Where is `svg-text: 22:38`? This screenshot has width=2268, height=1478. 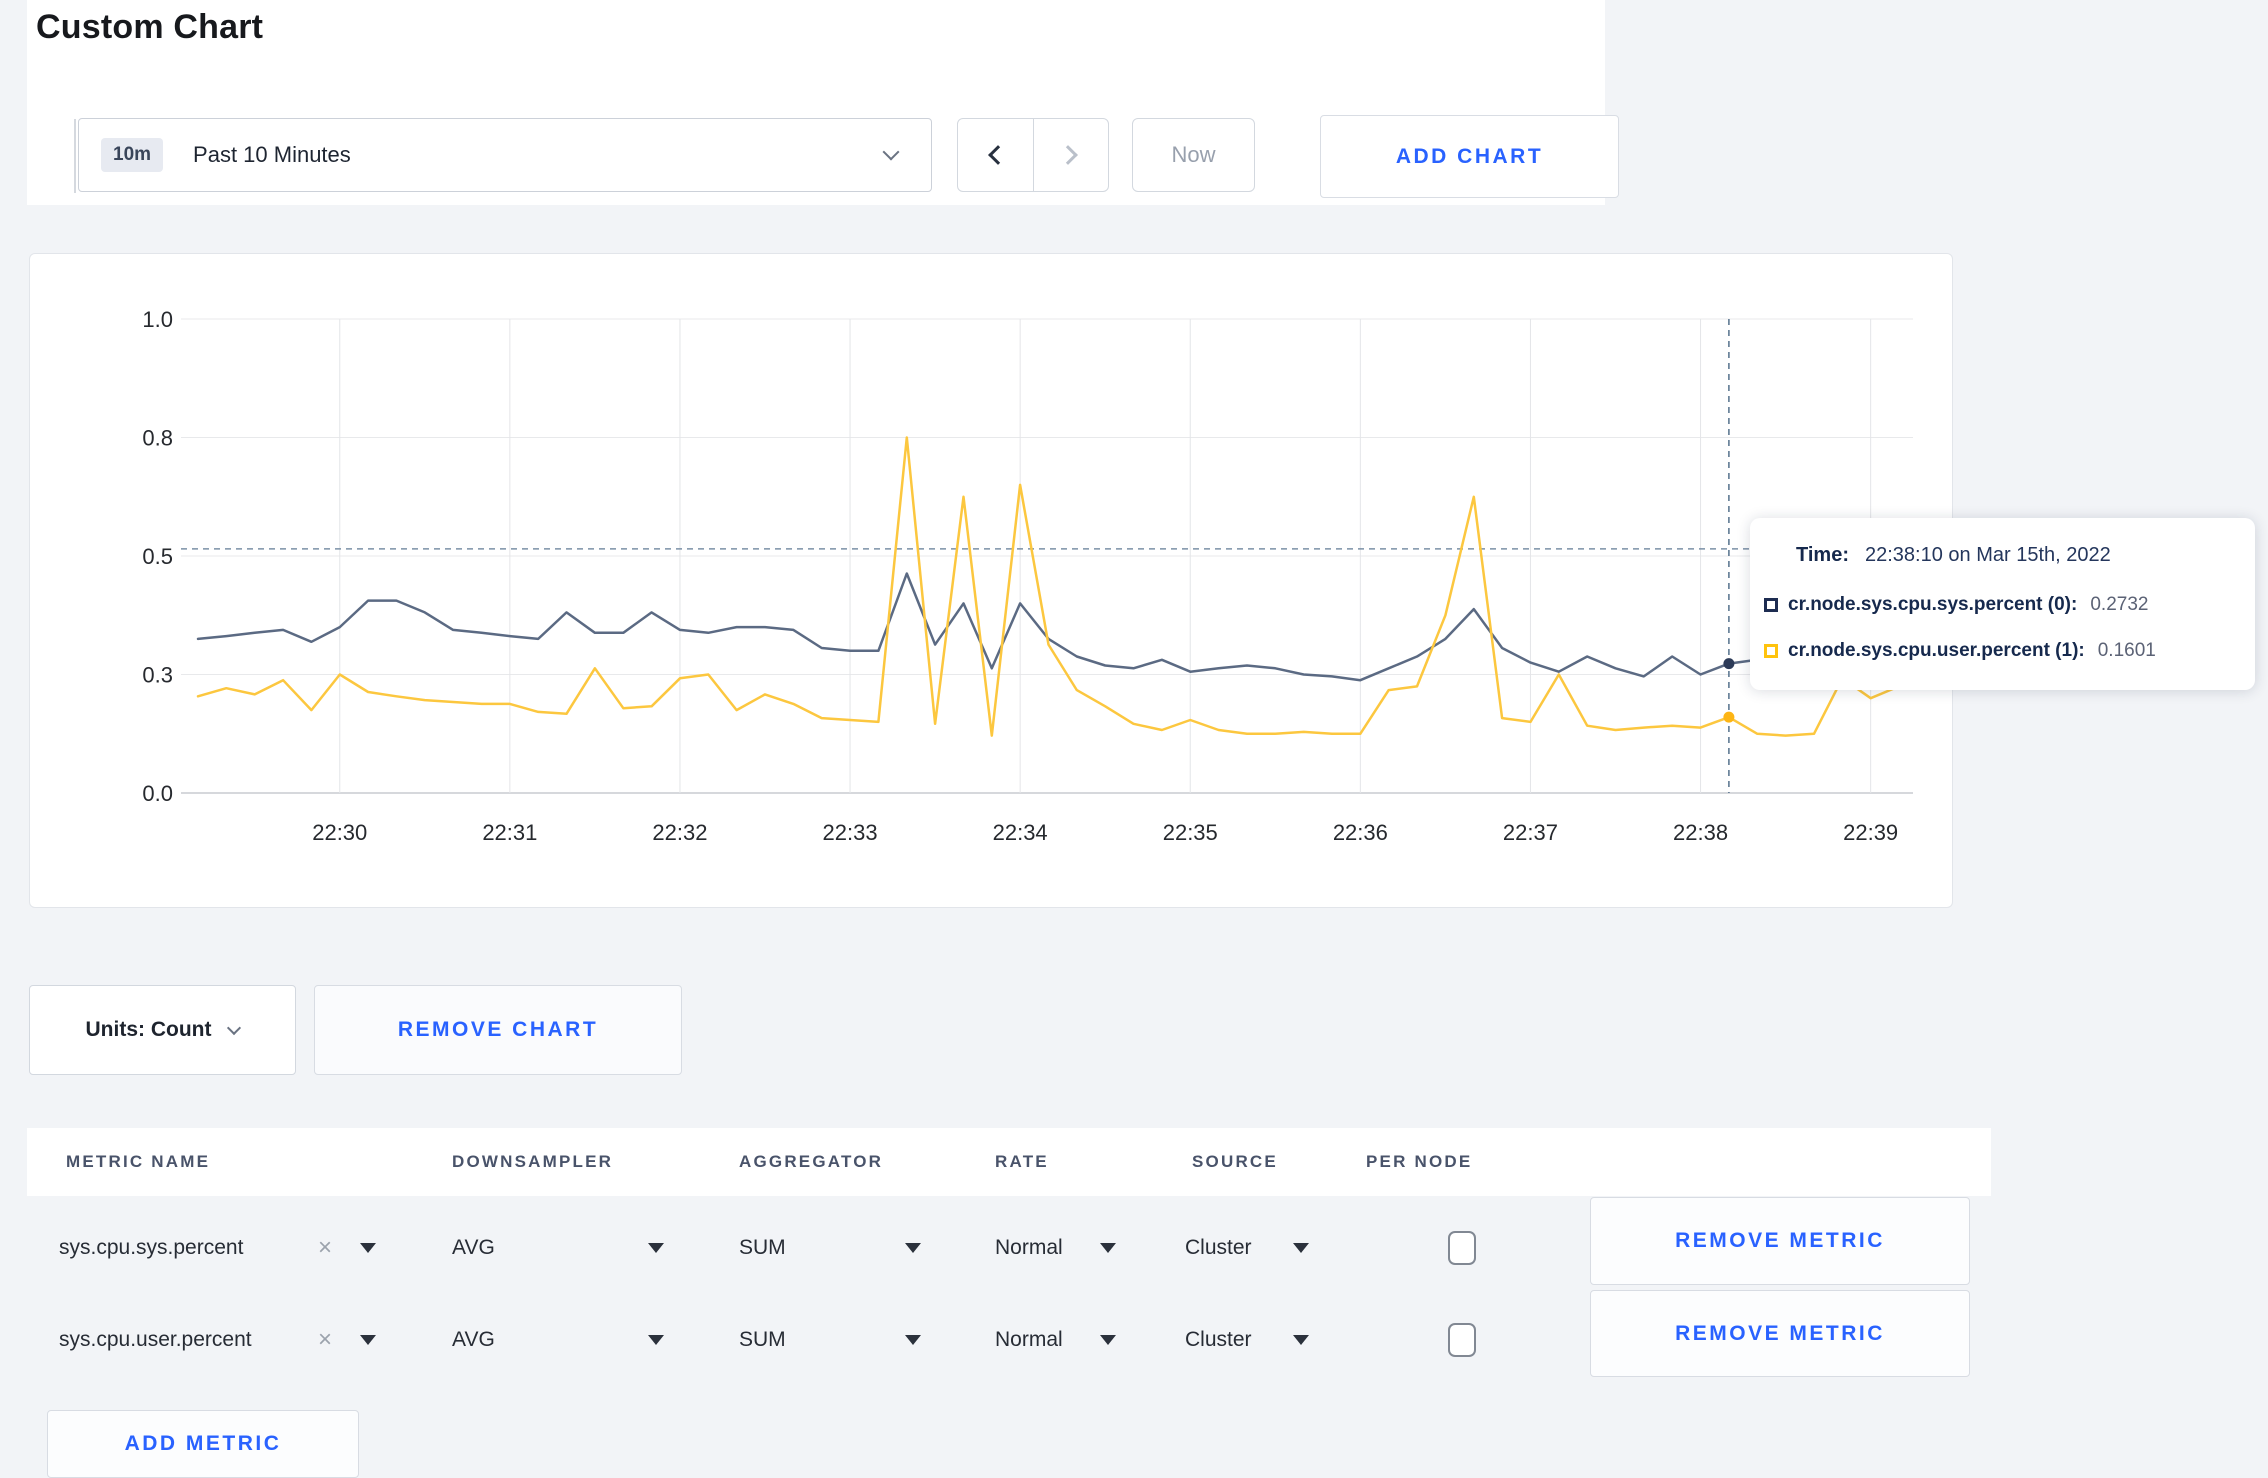
svg-text: 22:38 is located at coordinates (1700, 832).